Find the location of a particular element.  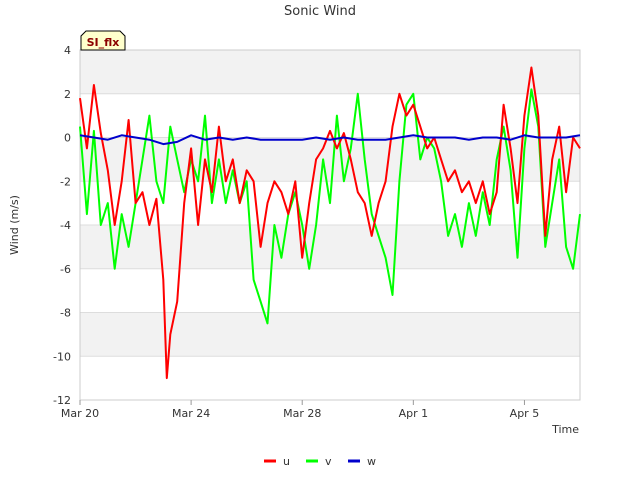

legend-label-u: u is located at coordinates (286, 461).